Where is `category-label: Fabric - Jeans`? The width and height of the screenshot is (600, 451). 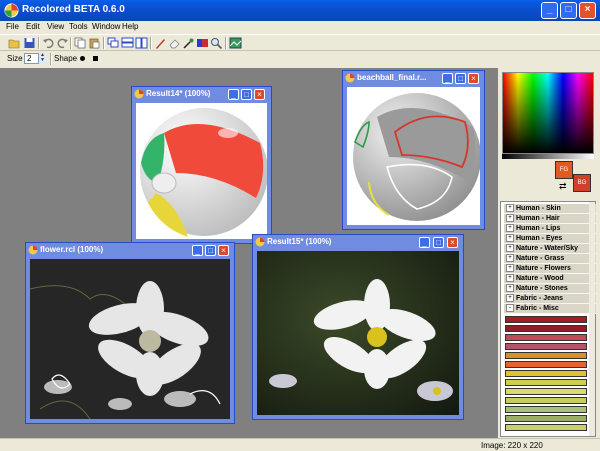 category-label: Fabric - Jeans is located at coordinates (540, 298).